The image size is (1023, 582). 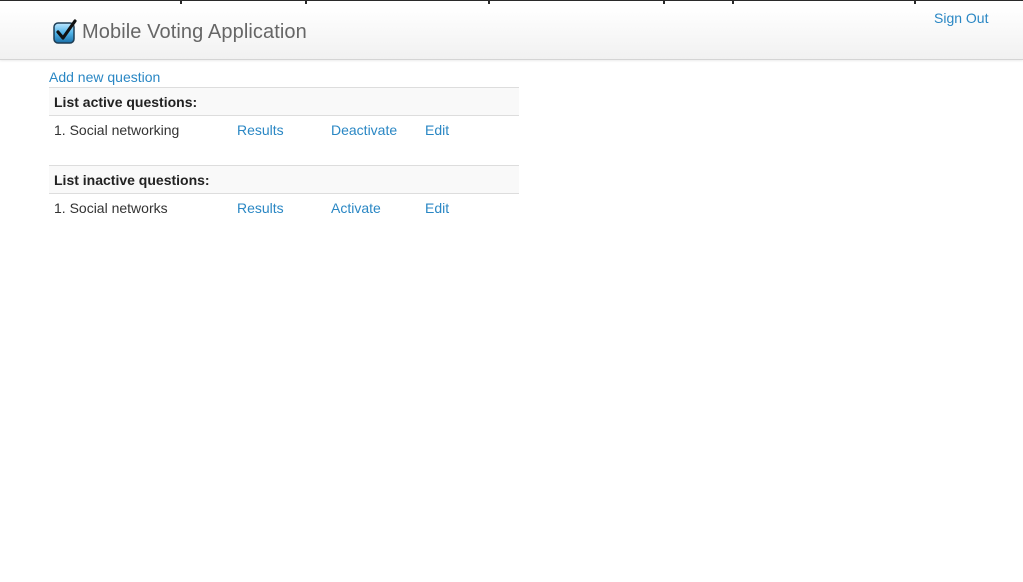 I want to click on active-questions-heading: List active questions:, so click(x=284, y=101).